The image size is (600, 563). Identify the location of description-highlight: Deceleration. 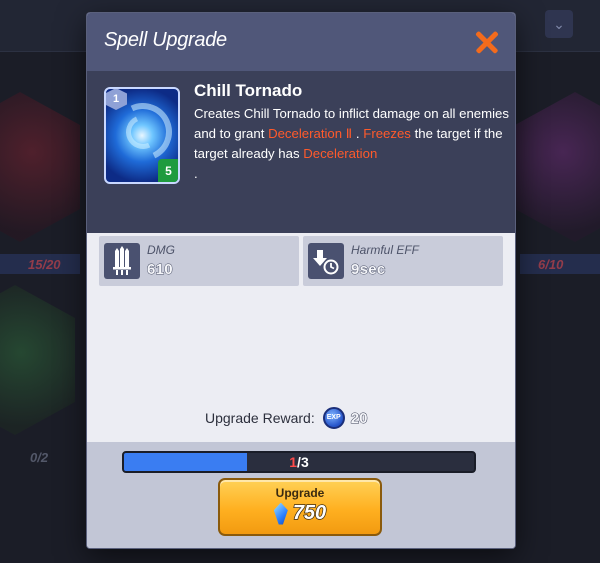
(340, 153).